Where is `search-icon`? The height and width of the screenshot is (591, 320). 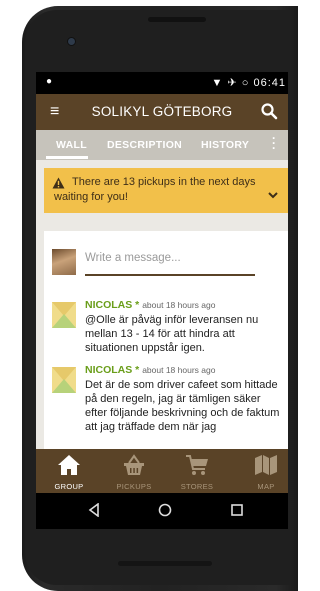 search-icon is located at coordinates (269, 111).